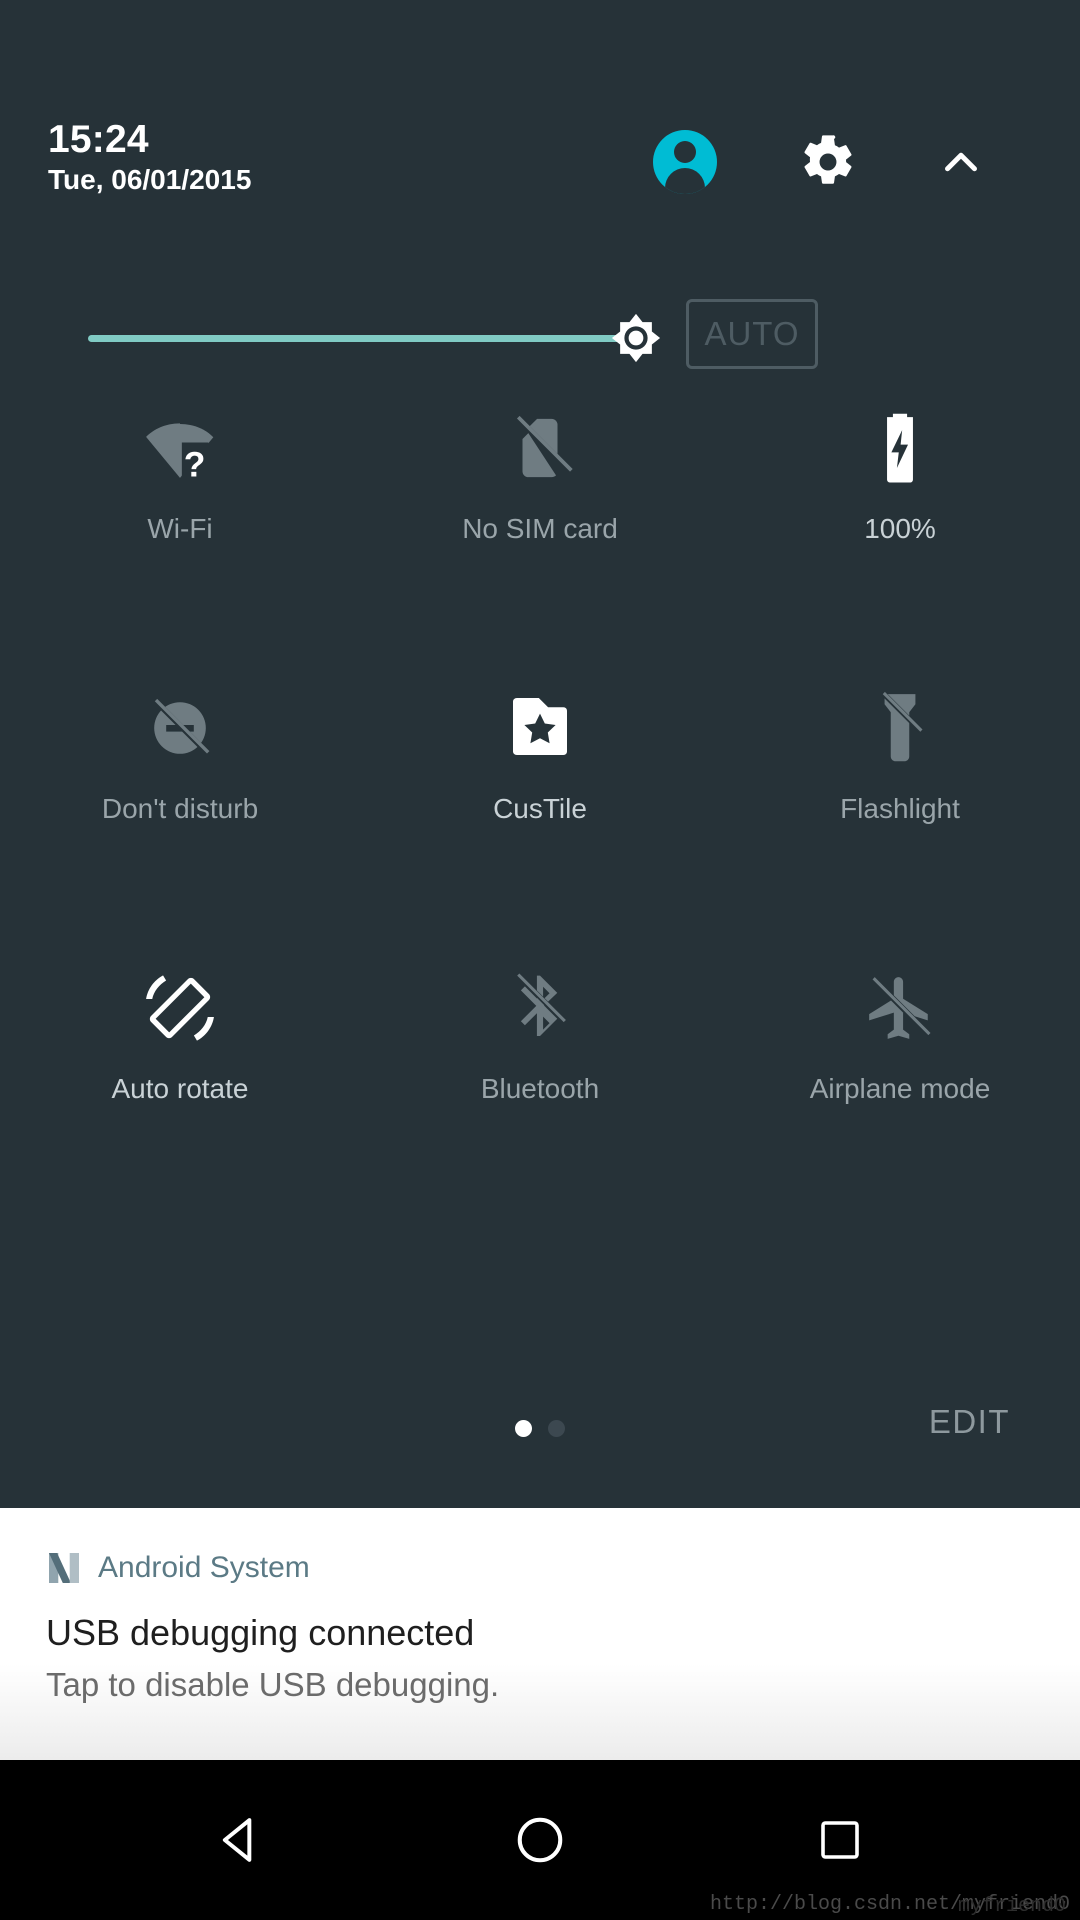 Image resolution: width=1080 pixels, height=1920 pixels. I want to click on flashlight-off-icon, so click(900, 728).